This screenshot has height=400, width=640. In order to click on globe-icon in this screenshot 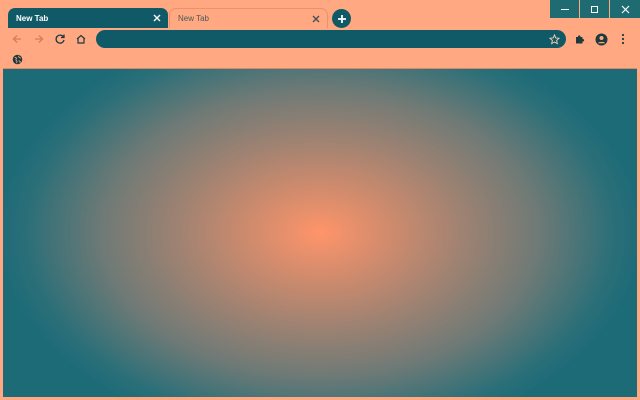, I will do `click(17, 59)`.